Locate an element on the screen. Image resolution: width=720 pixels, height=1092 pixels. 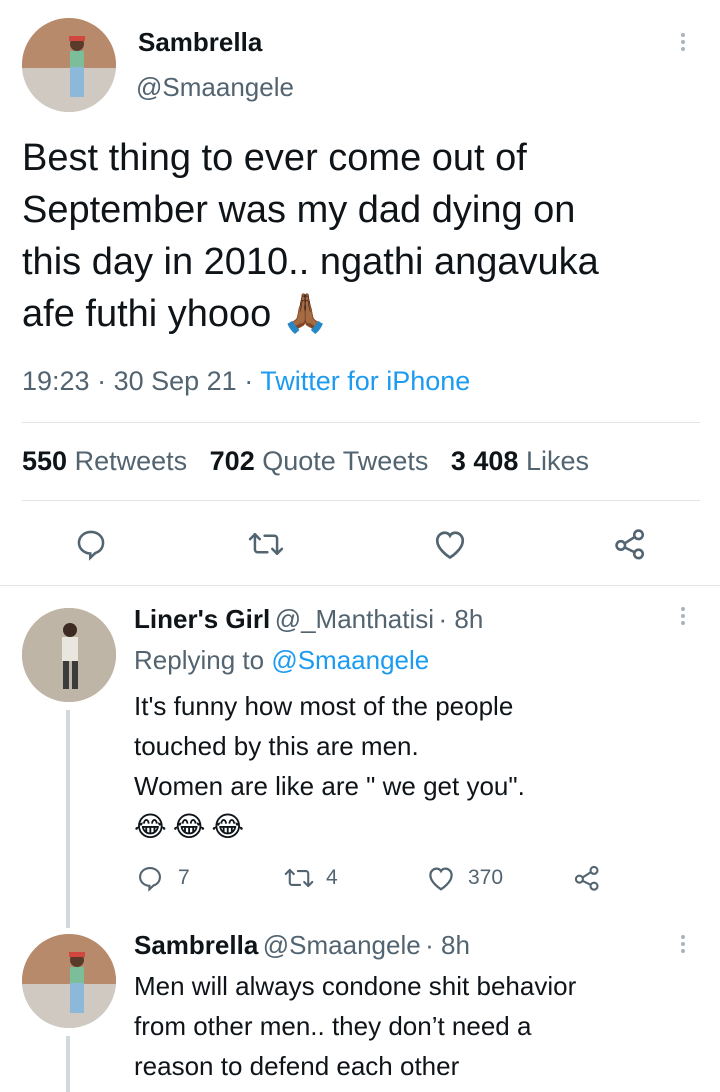
reply-header: Liner's Girl @_Manthatisi · 8h is located at coordinates (309, 619).